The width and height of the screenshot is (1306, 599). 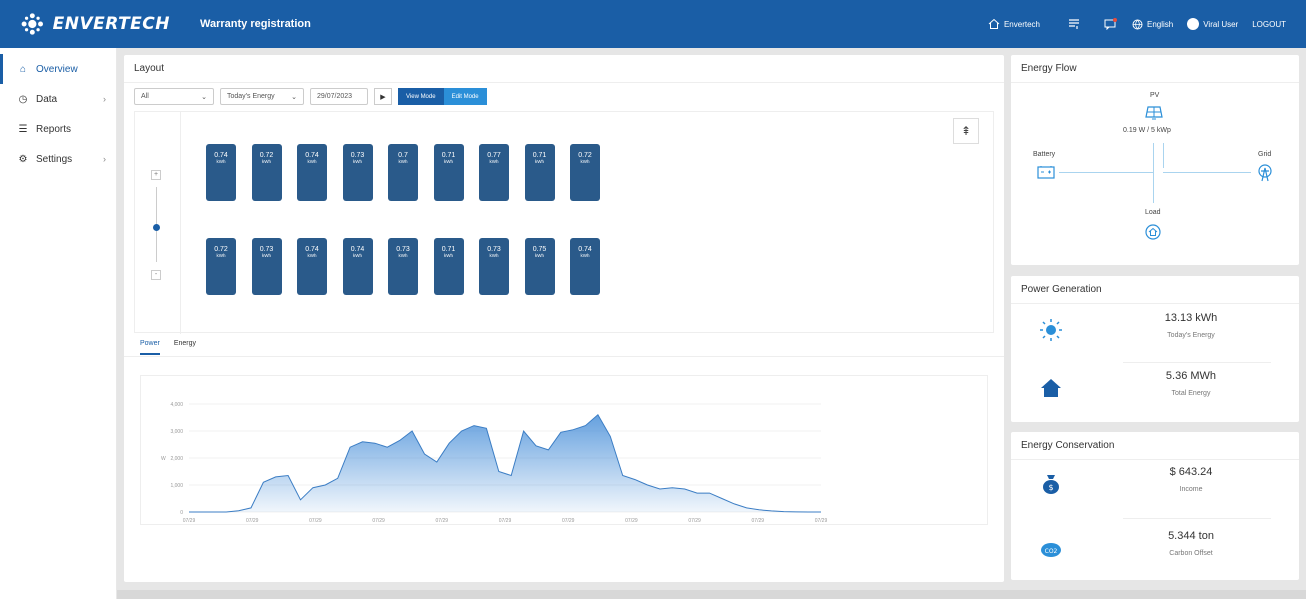 What do you see at coordinates (266, 249) in the screenshot?
I see `pv-module-value: 0.73` at bounding box center [266, 249].